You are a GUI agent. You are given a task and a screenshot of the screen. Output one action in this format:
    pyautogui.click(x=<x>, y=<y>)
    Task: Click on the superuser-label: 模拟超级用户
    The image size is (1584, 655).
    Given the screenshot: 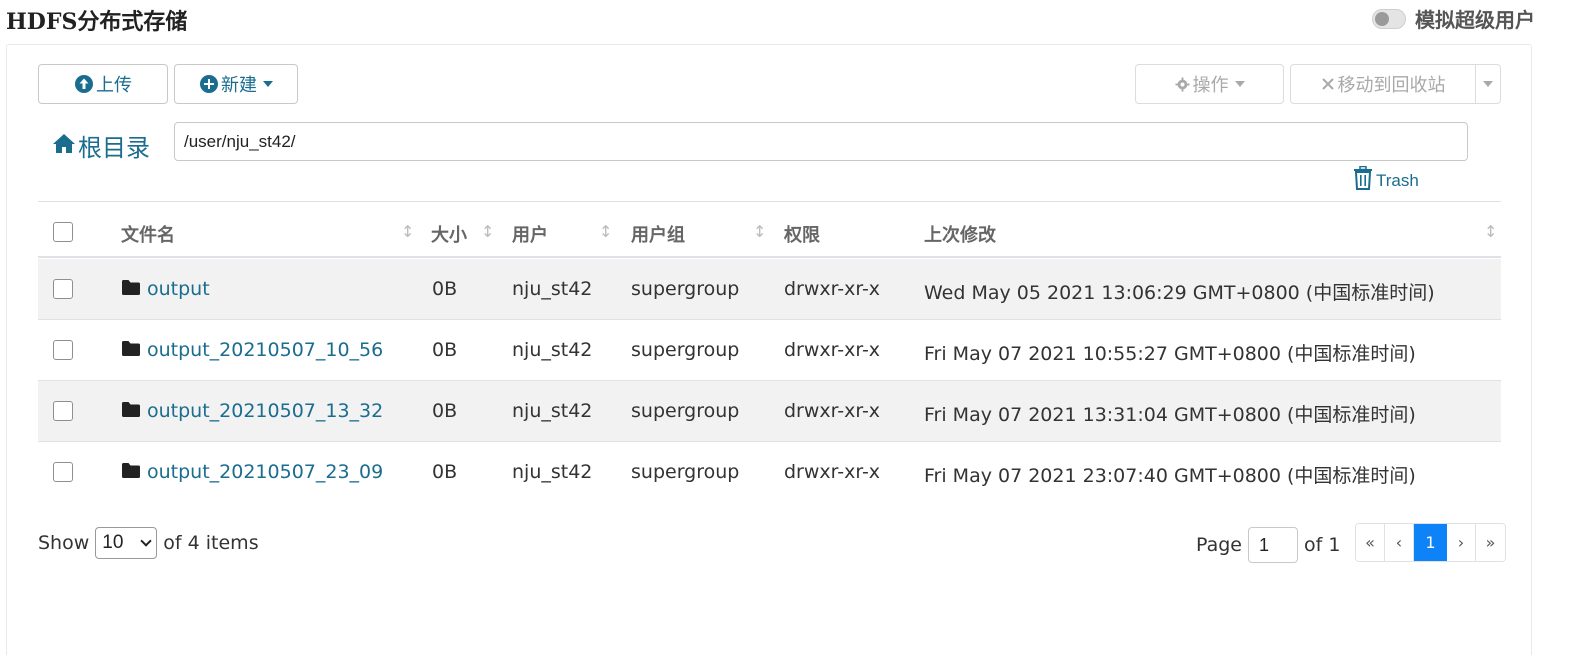 What is the action you would take?
    pyautogui.click(x=1475, y=20)
    